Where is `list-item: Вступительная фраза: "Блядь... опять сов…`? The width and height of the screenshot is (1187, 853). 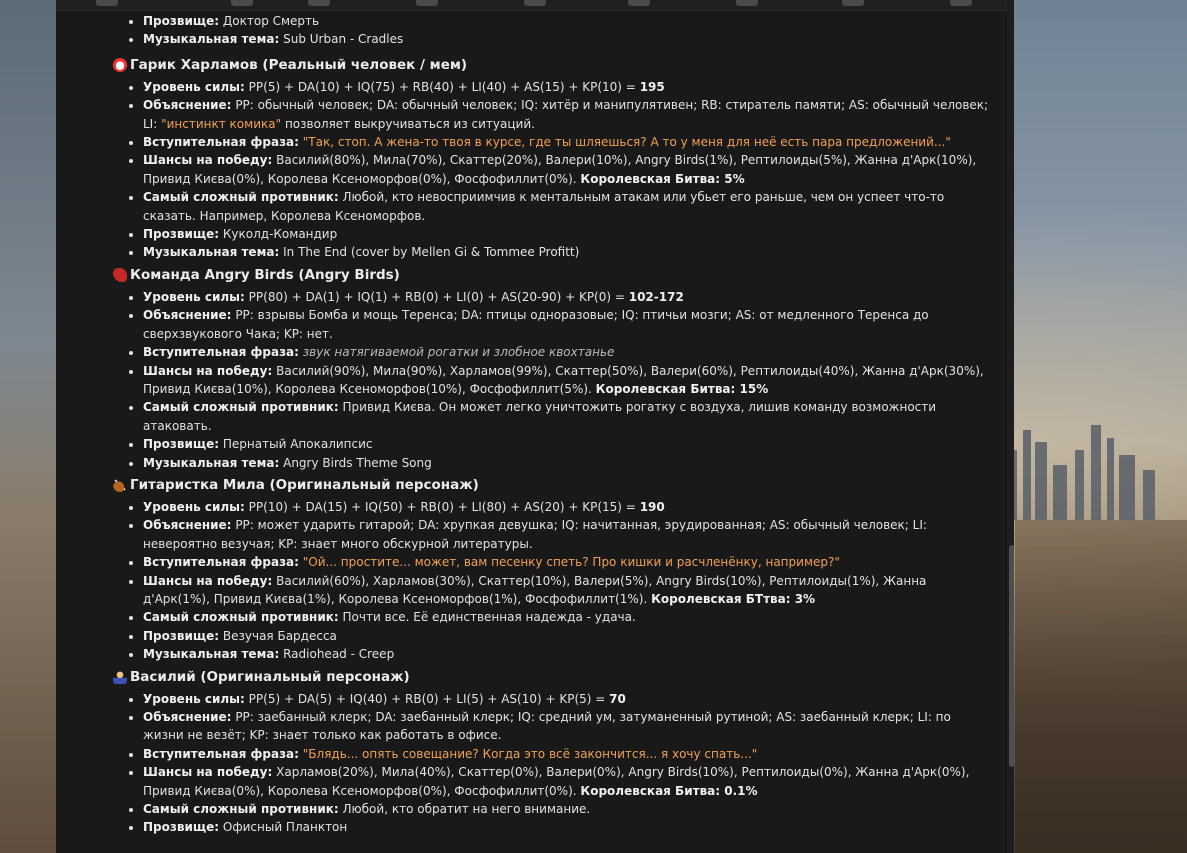
list-item: Вступительная фраза: "Блядь... опять сов… is located at coordinates (568, 754).